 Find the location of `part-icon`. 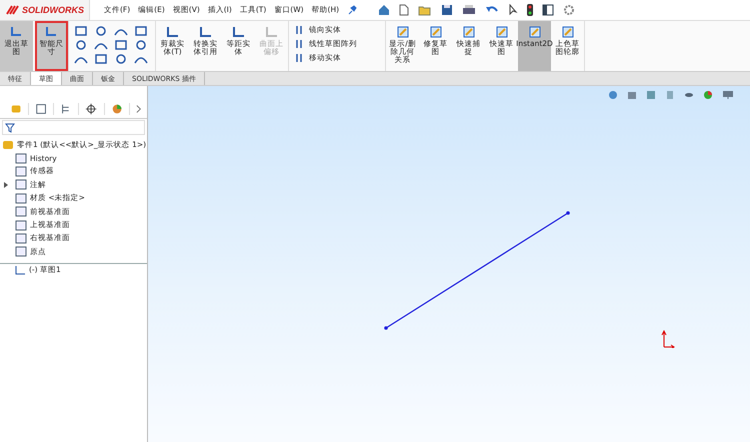

part-icon is located at coordinates (8, 145).